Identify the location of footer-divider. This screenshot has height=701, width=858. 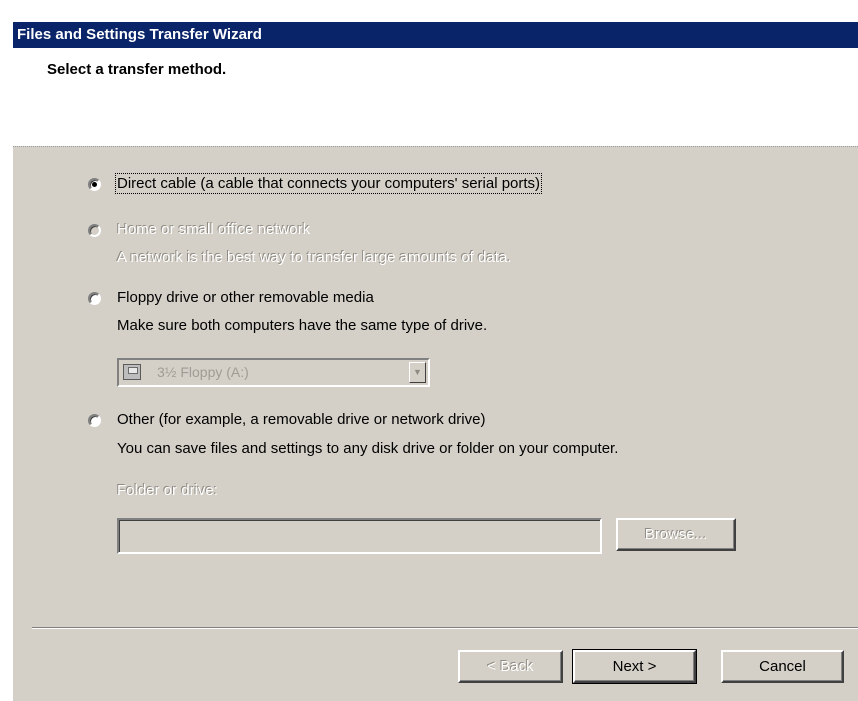
(445, 628).